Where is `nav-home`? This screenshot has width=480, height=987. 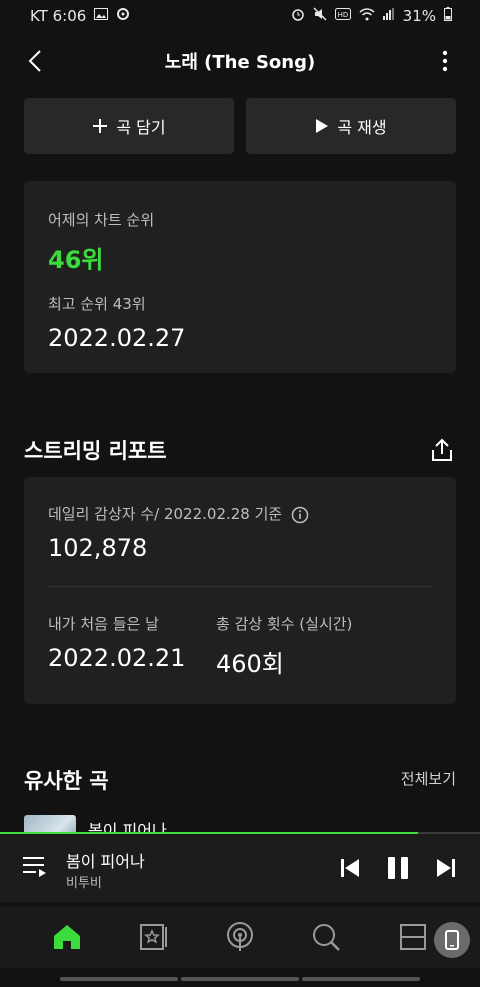
nav-home is located at coordinates (67, 937).